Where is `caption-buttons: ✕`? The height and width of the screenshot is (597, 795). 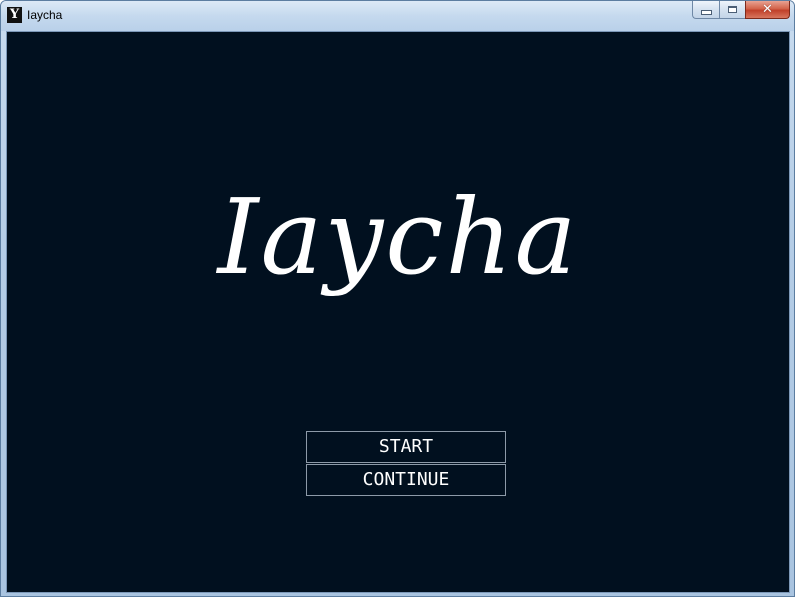 caption-buttons: ✕ is located at coordinates (741, 10).